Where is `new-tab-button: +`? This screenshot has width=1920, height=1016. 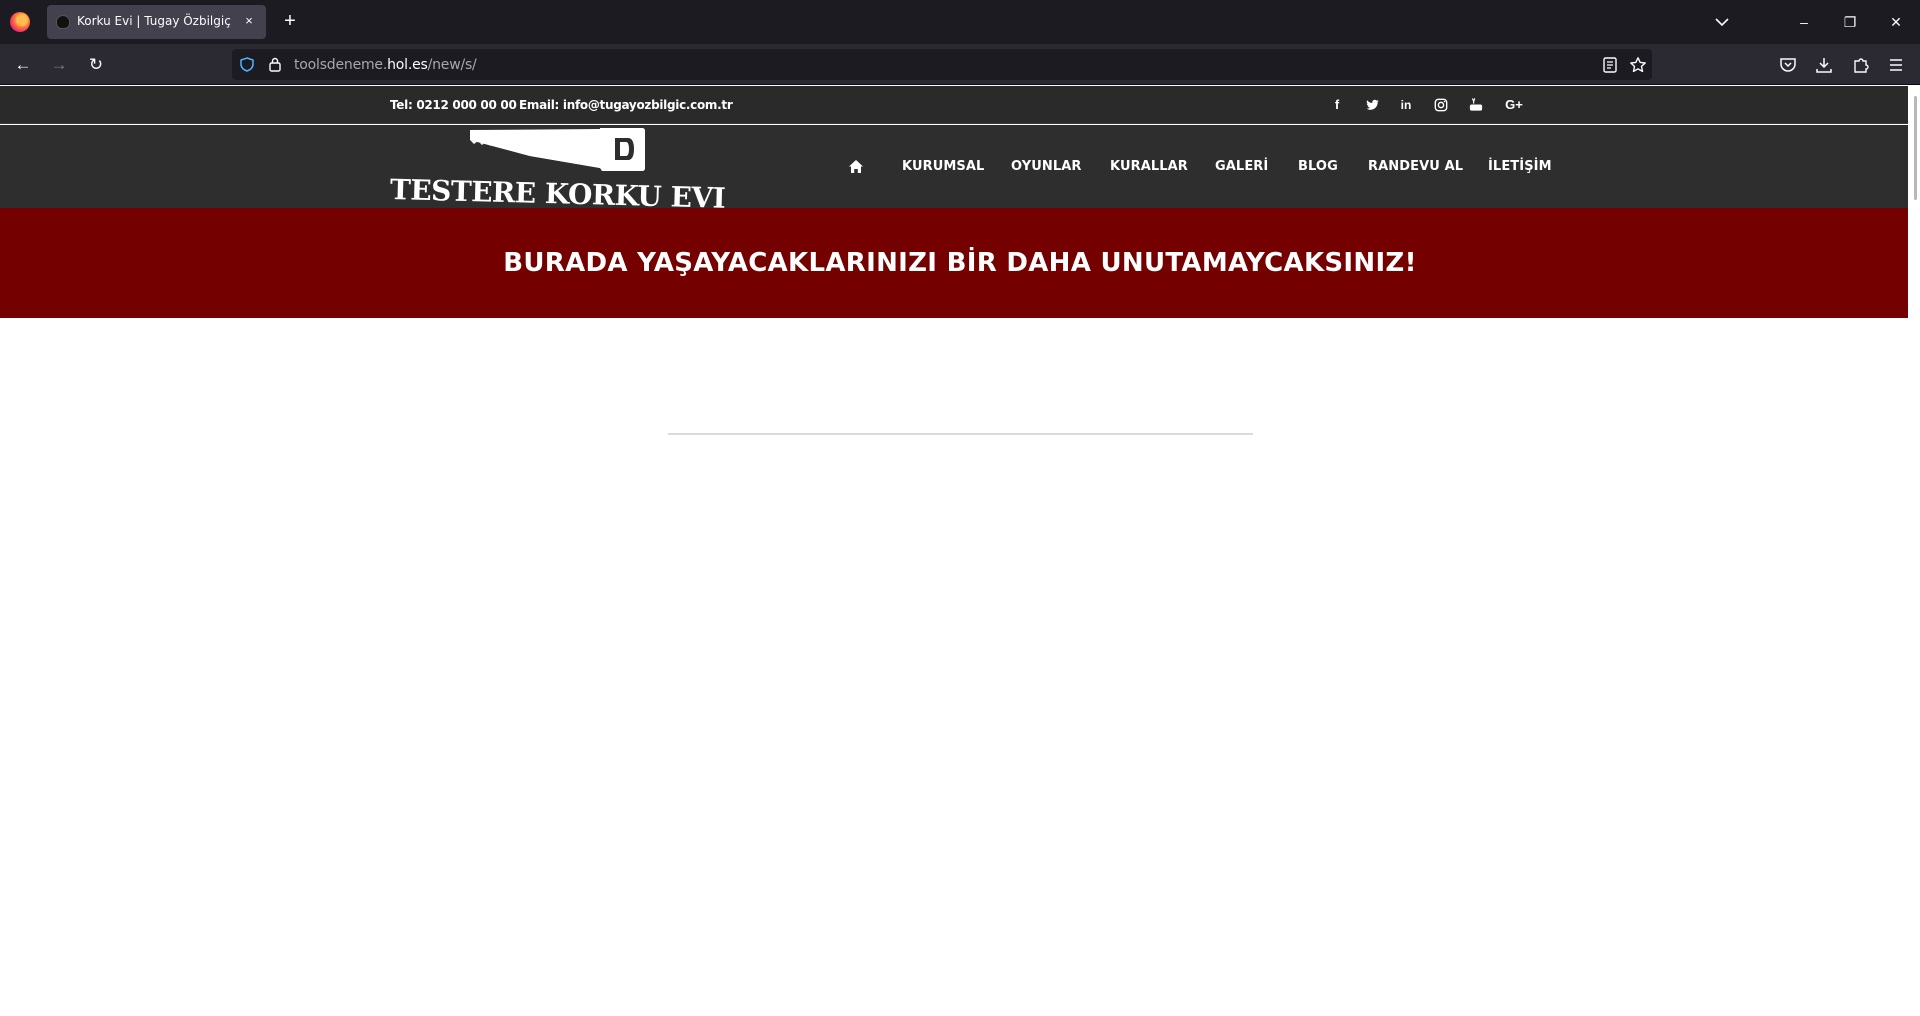
new-tab-button: + is located at coordinates (290, 22).